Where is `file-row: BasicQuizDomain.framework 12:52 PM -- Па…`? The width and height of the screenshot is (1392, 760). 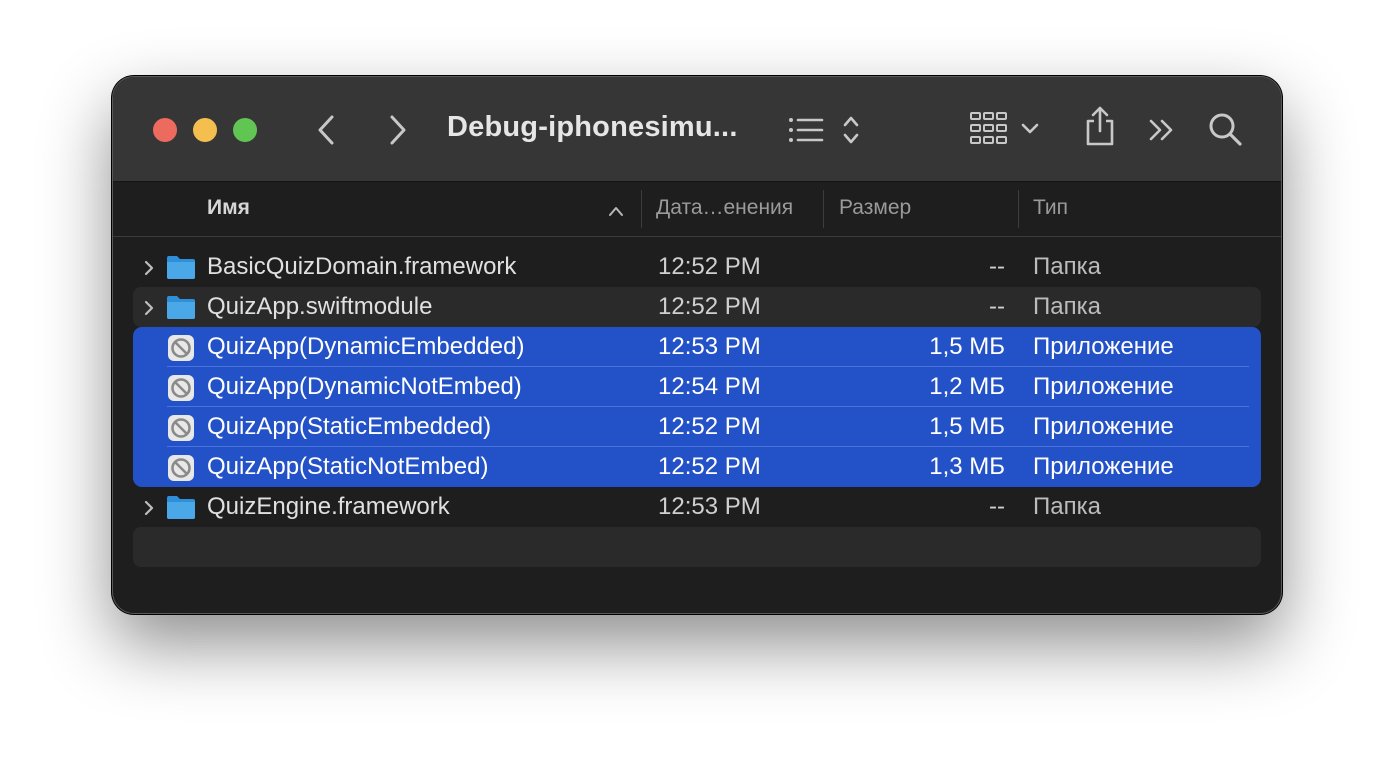
file-row: BasicQuizDomain.framework 12:52 PM -- Па… is located at coordinates (697, 267).